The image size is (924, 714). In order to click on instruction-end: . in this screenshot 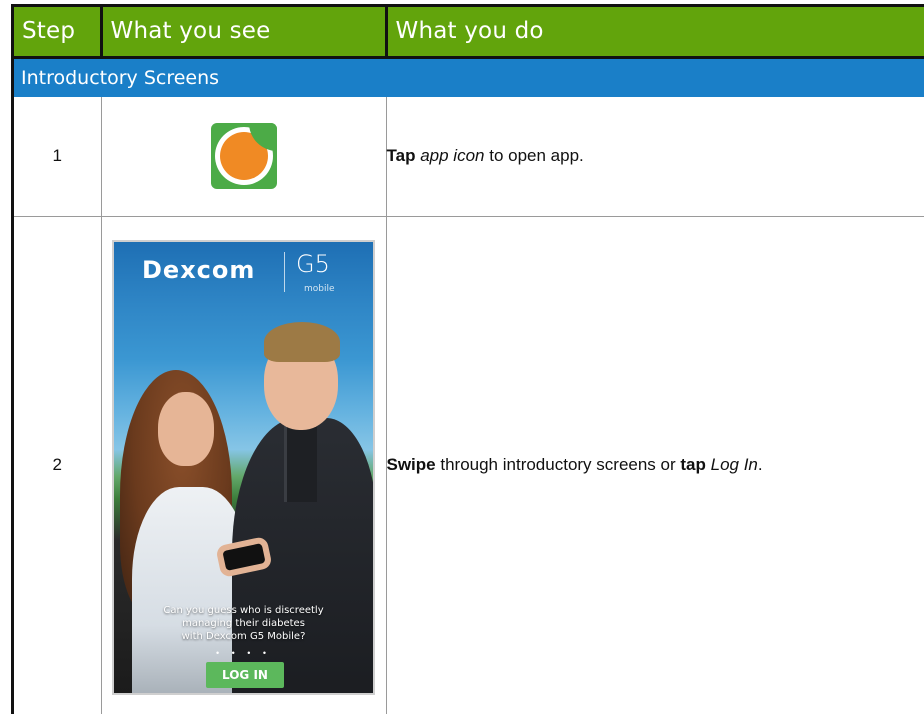, I will do `click(760, 465)`.